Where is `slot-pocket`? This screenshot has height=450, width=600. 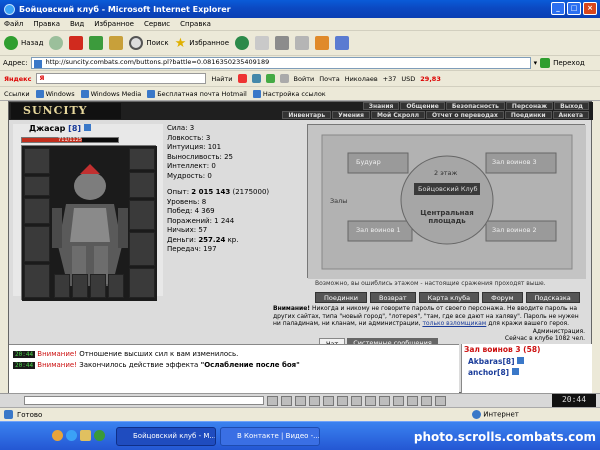
slot-pocket is located at coordinates (116, 286).